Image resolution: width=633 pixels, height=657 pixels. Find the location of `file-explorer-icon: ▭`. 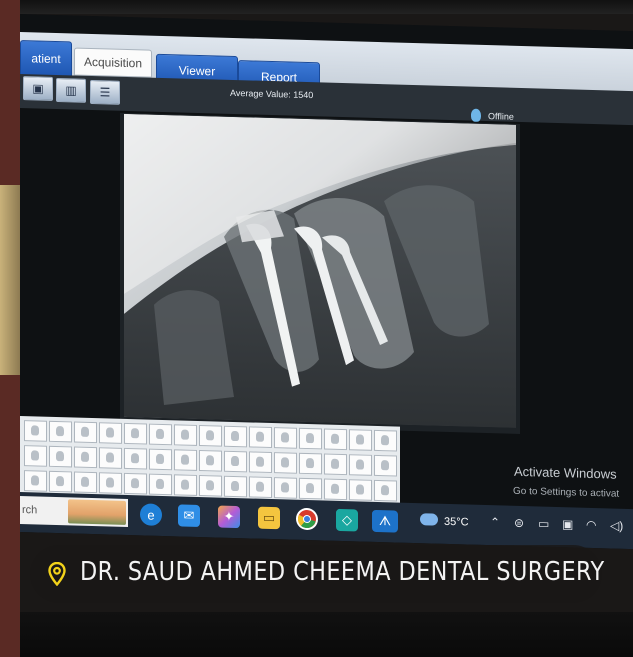

file-explorer-icon: ▭ is located at coordinates (269, 518).